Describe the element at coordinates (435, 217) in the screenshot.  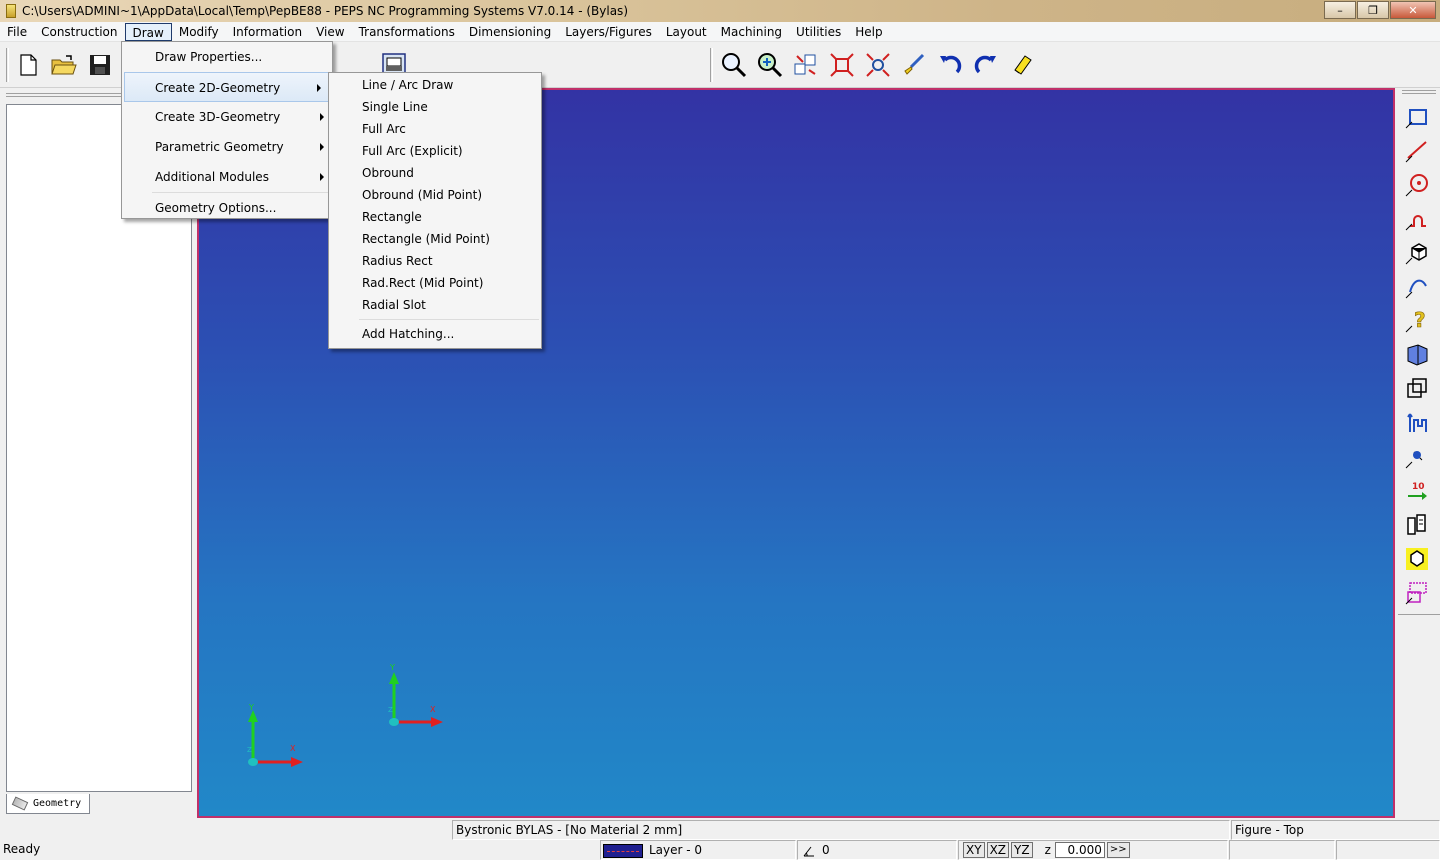
I see `menu-rectangle: Rectangle` at that location.